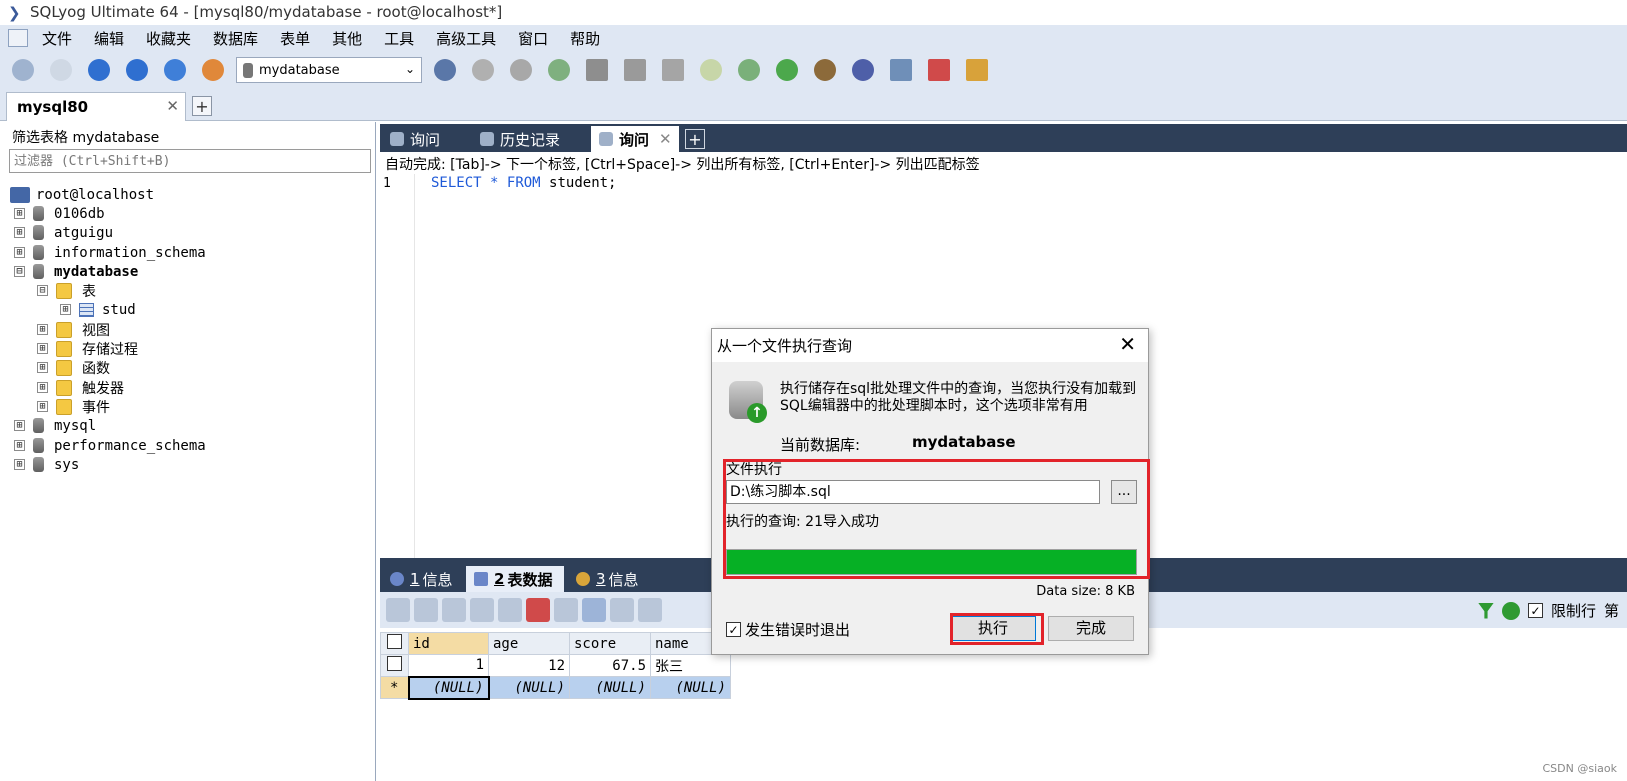 This screenshot has width=1627, height=781. What do you see at coordinates (235, 38) in the screenshot?
I see `menu-database: 数据库` at bounding box center [235, 38].